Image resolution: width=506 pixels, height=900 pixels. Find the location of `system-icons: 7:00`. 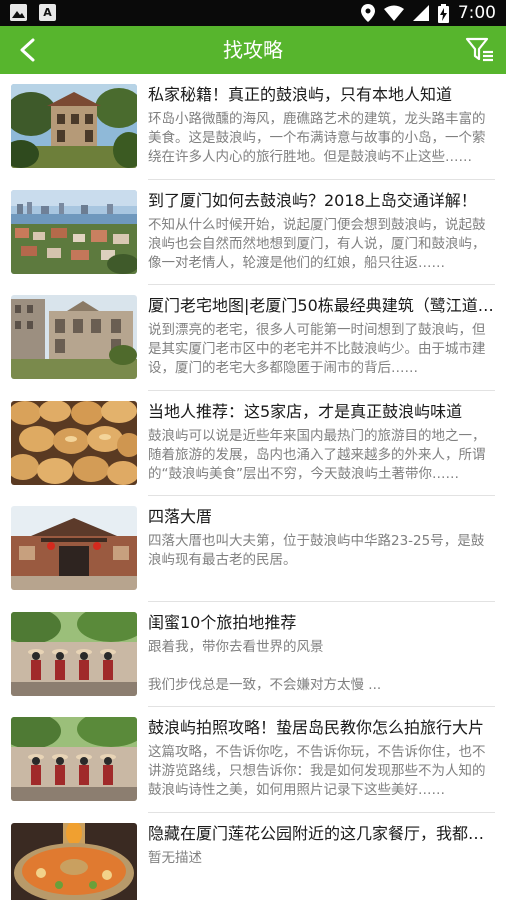

system-icons: 7:00 is located at coordinates (428, 13).